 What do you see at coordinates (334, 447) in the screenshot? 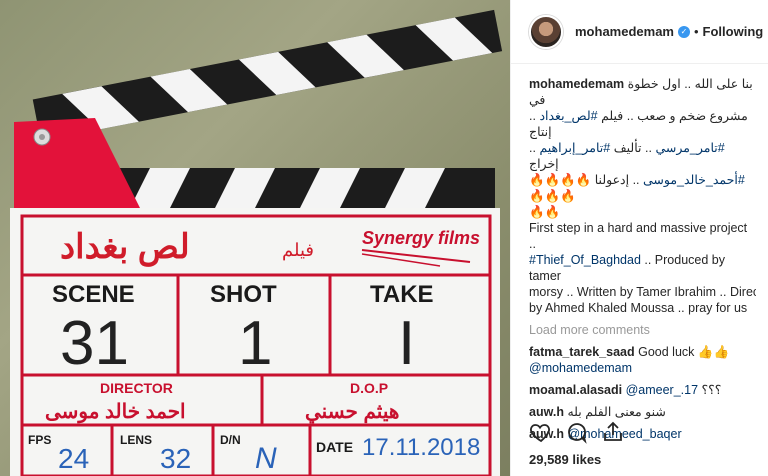
I see `date-label: DATE` at bounding box center [334, 447].